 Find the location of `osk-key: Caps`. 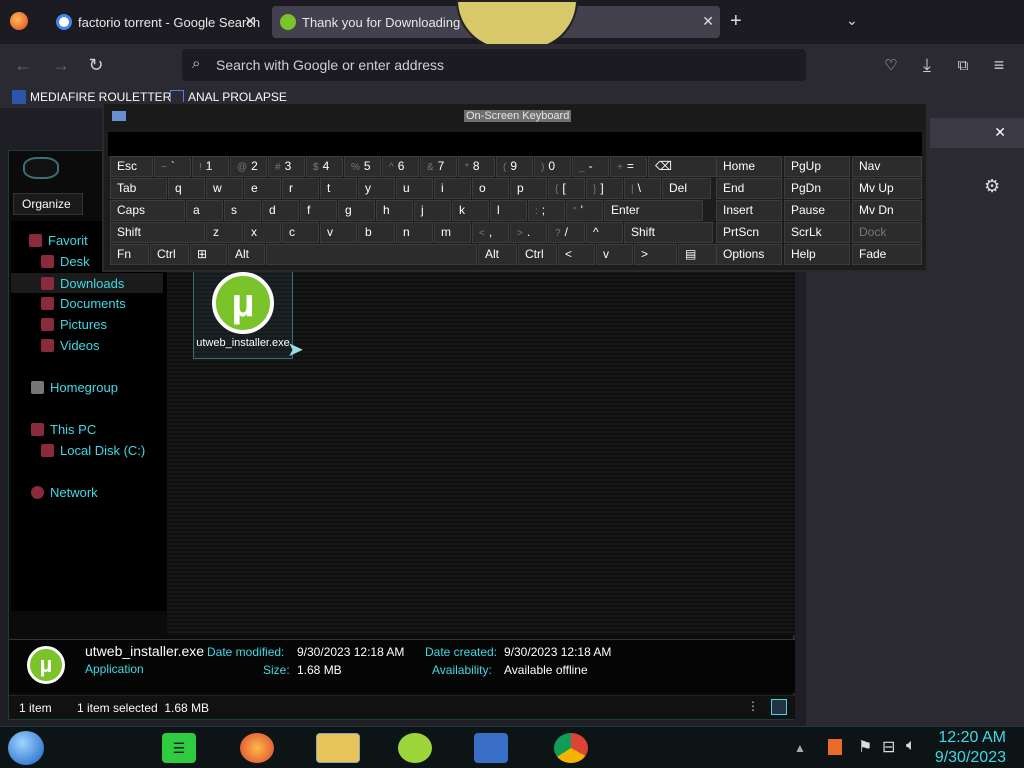

osk-key: Caps is located at coordinates (147, 210).